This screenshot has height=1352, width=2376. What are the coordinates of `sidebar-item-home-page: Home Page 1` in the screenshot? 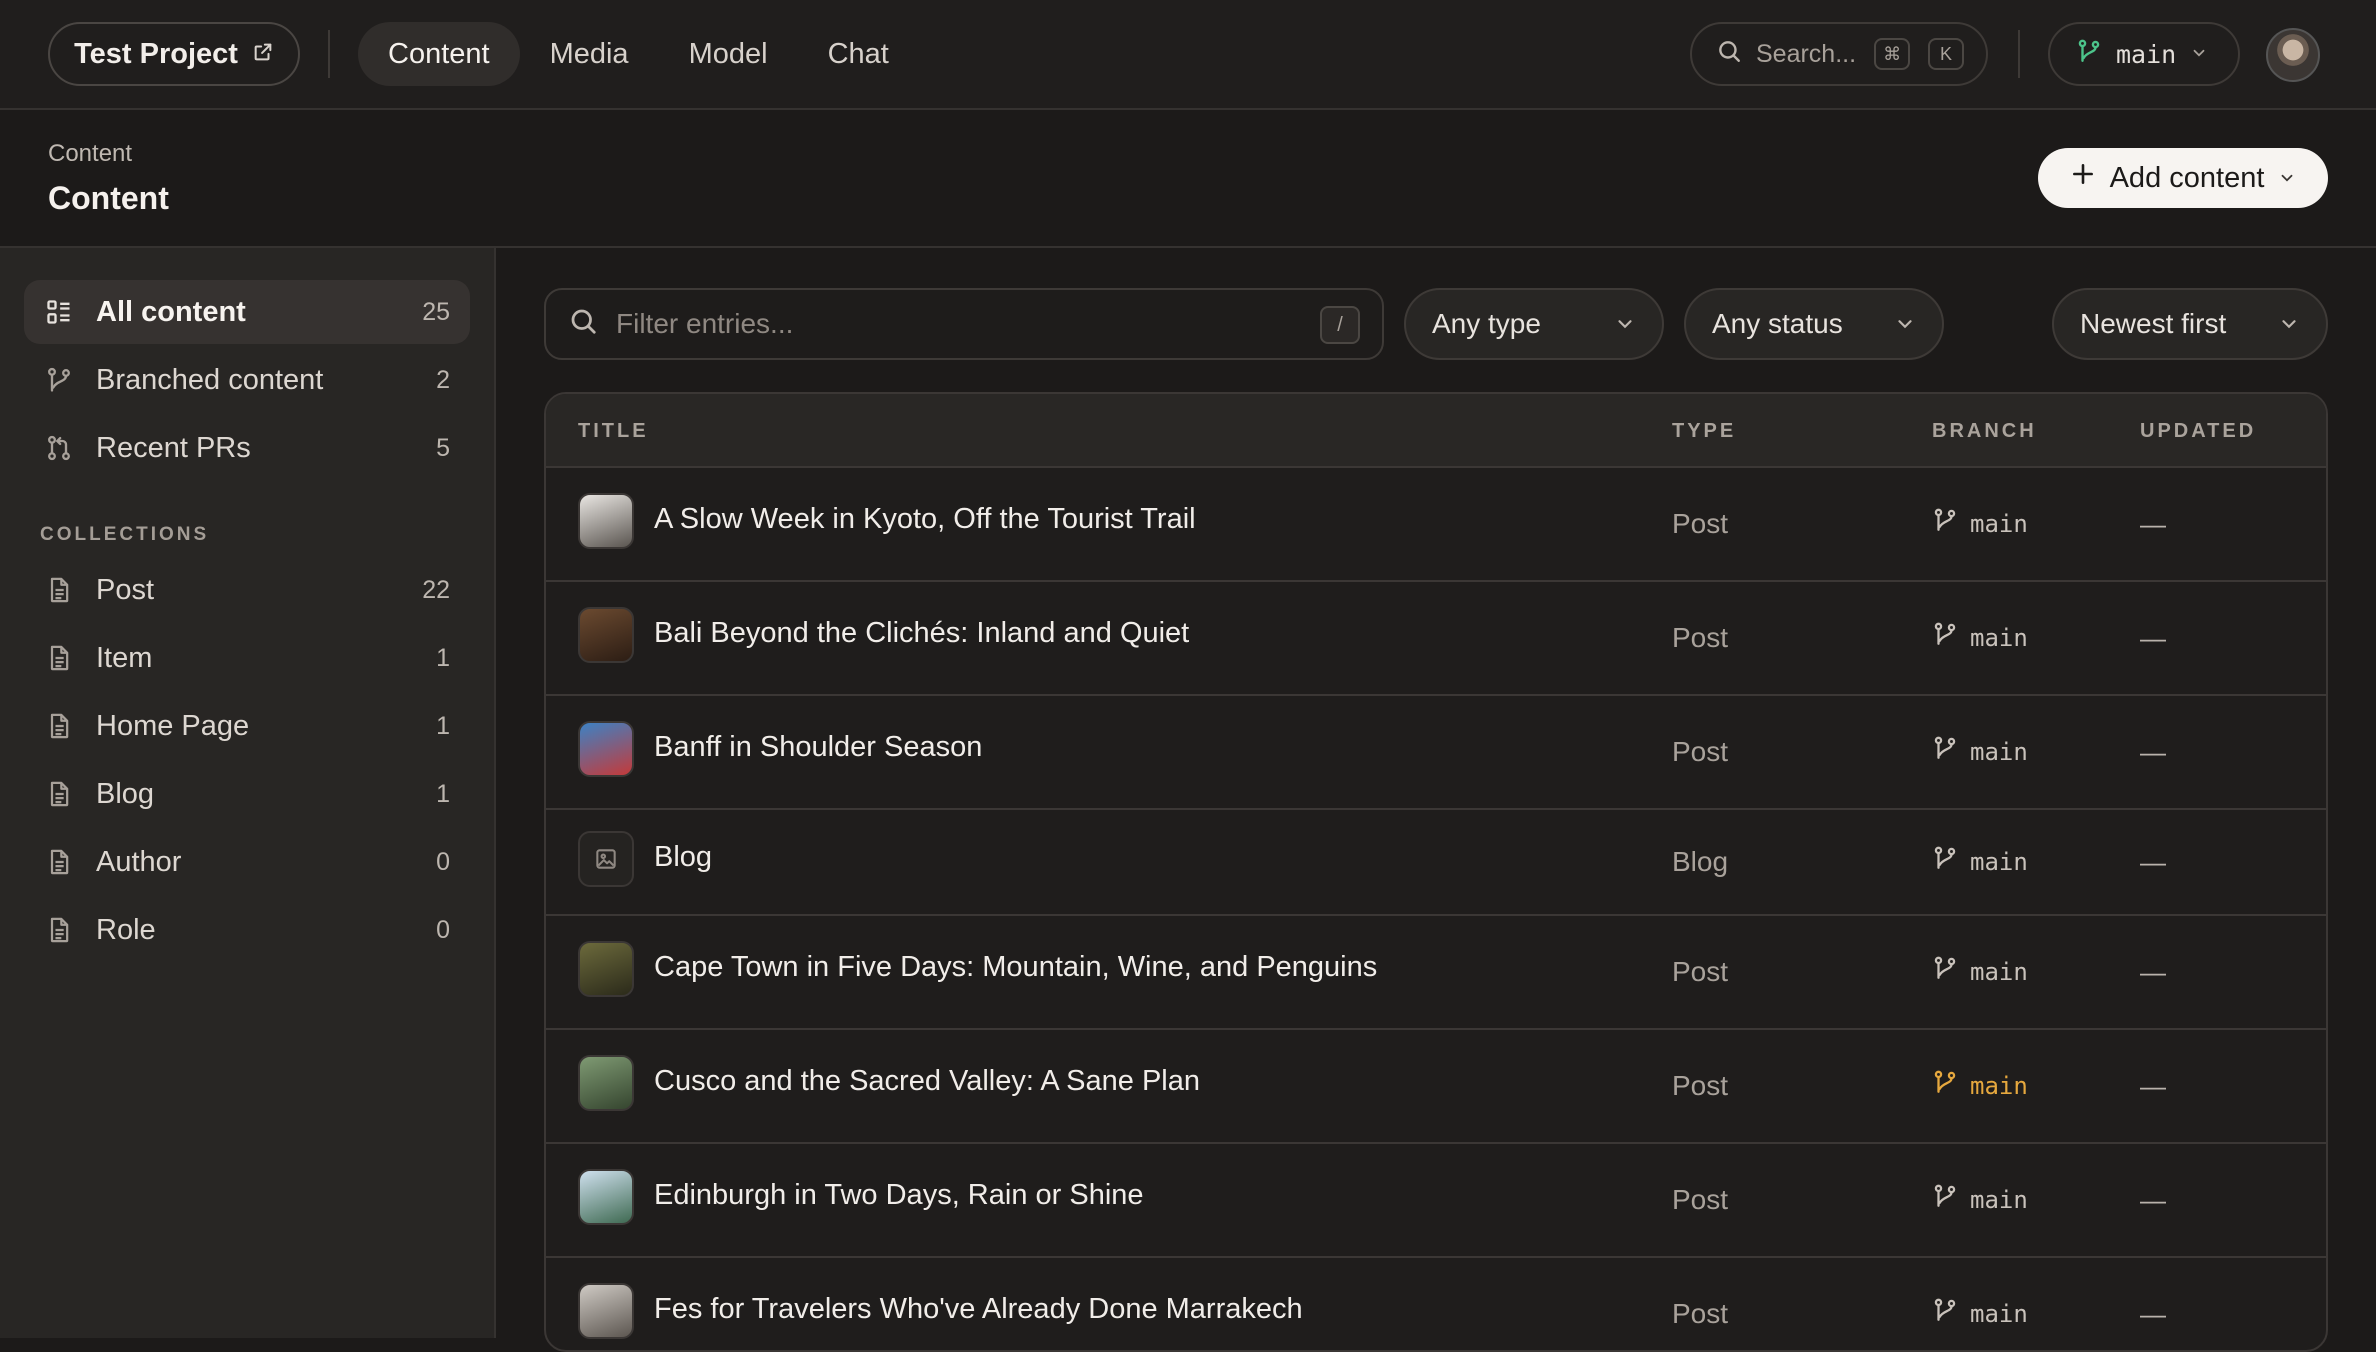 It's located at (247, 726).